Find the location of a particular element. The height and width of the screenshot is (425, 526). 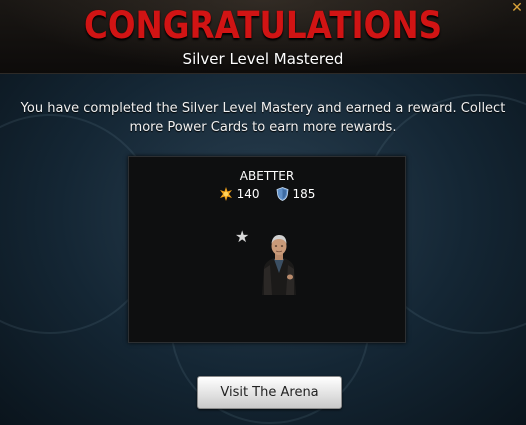

defense-stat: 185 is located at coordinates (296, 194).